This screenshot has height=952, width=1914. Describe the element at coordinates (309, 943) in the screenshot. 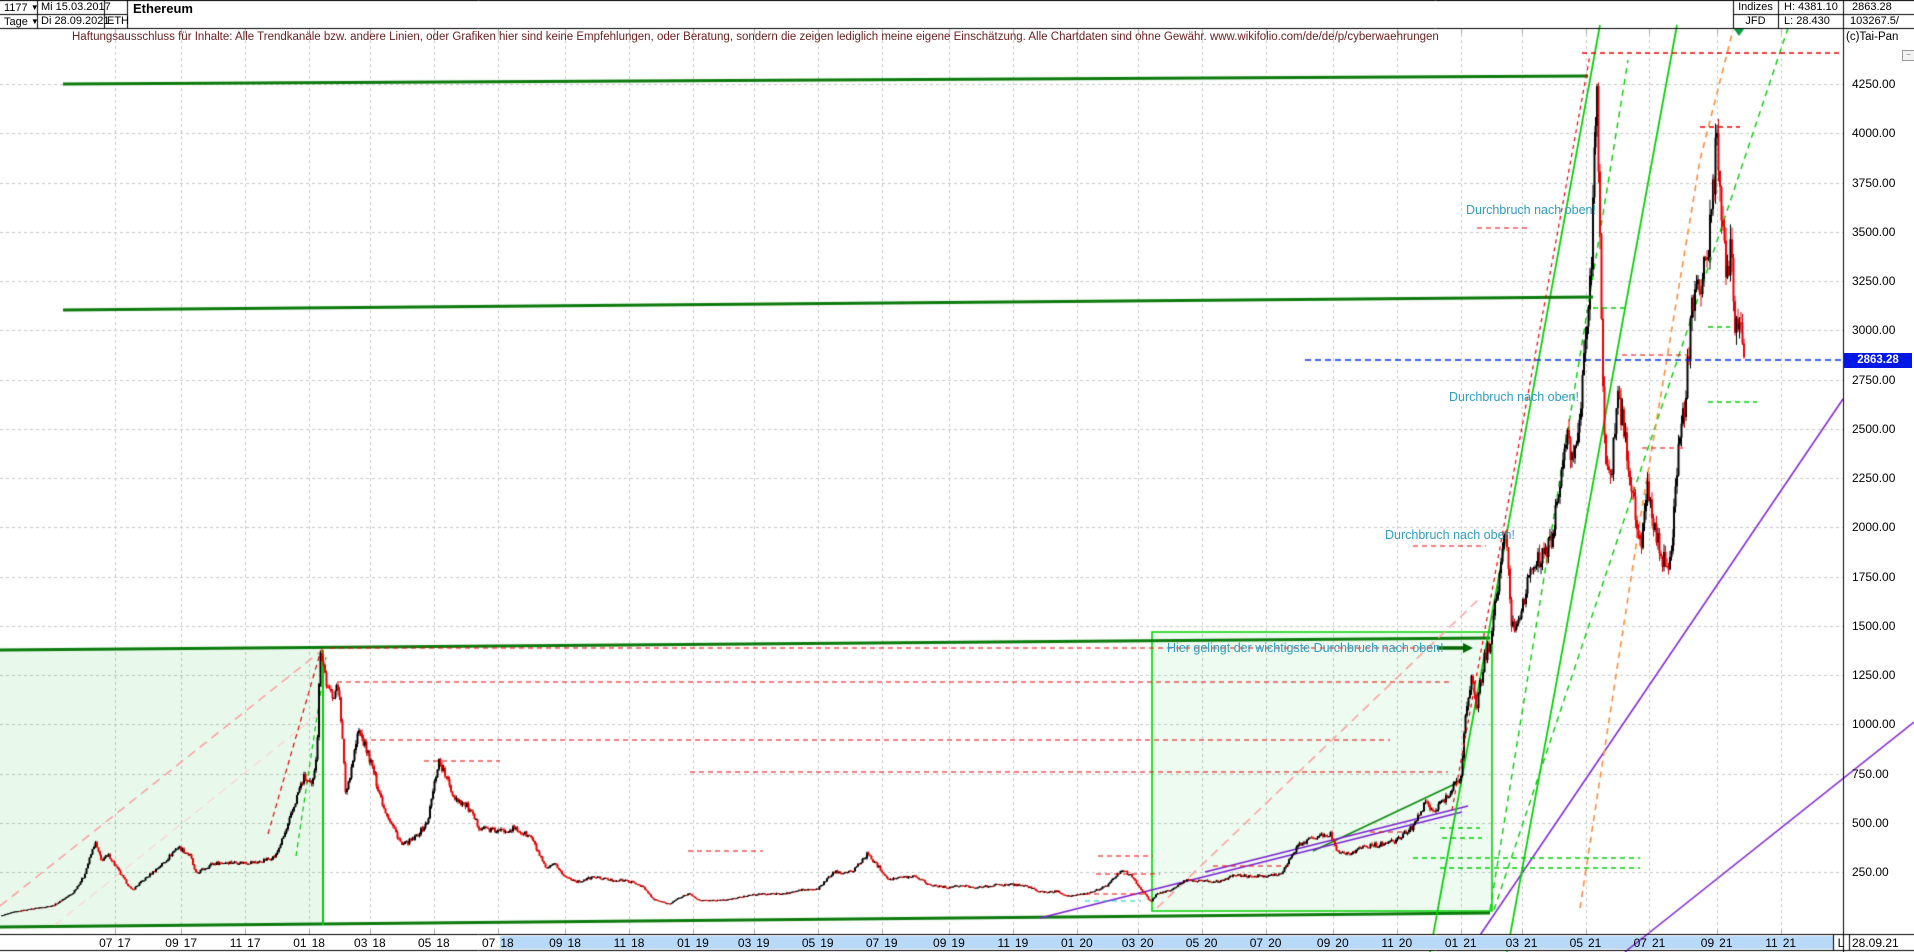

I see `time-axis-label: 01 18` at that location.